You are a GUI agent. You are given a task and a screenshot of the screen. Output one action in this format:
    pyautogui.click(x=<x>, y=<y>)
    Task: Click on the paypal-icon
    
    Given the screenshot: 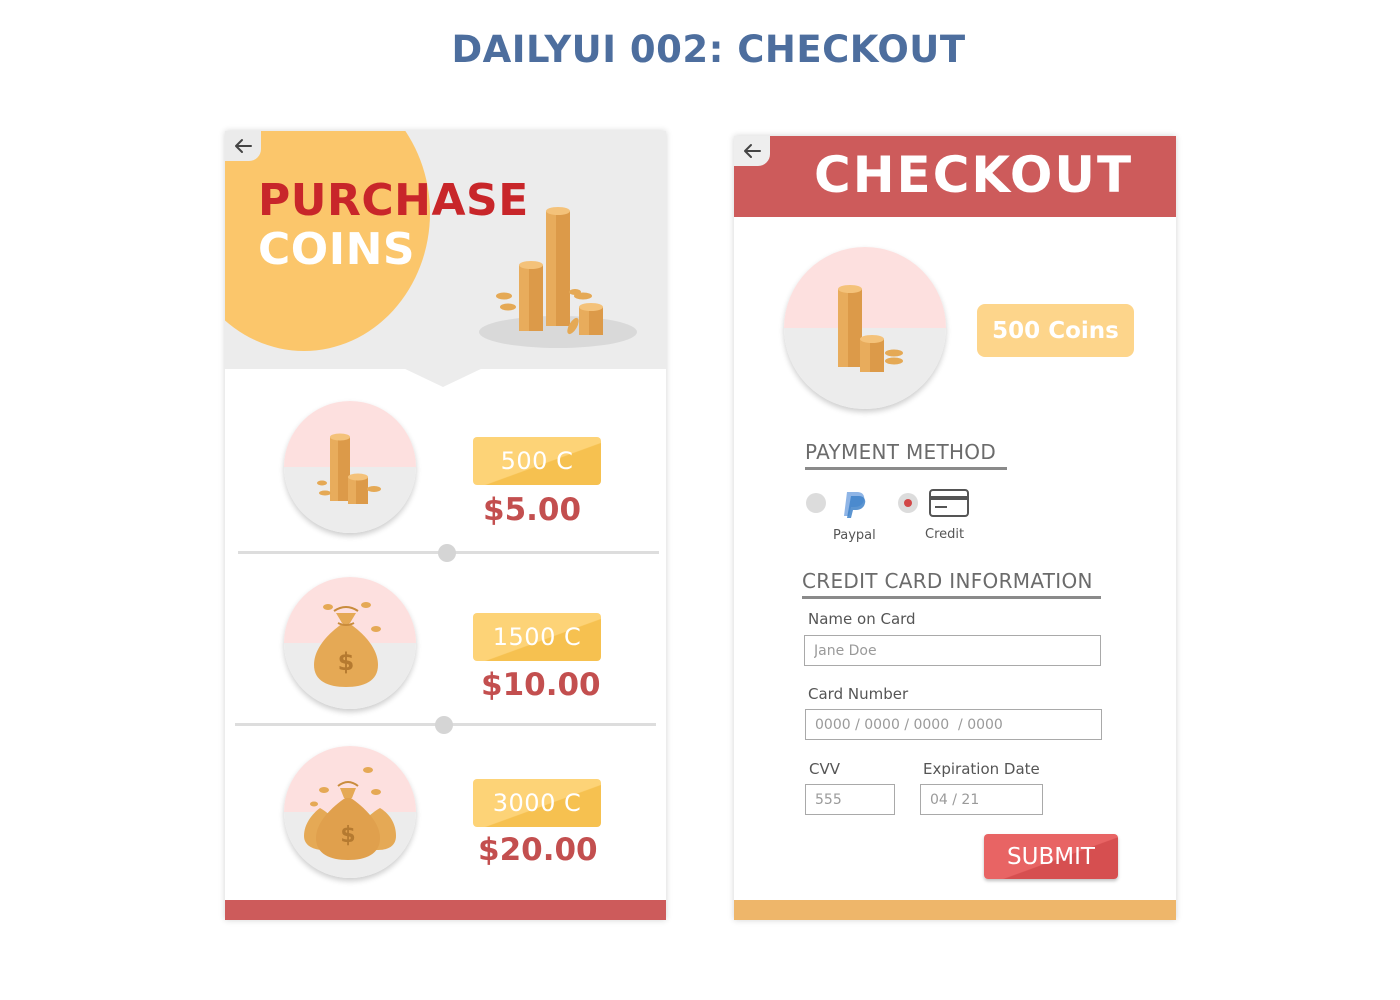 What is the action you would take?
    pyautogui.click(x=855, y=505)
    